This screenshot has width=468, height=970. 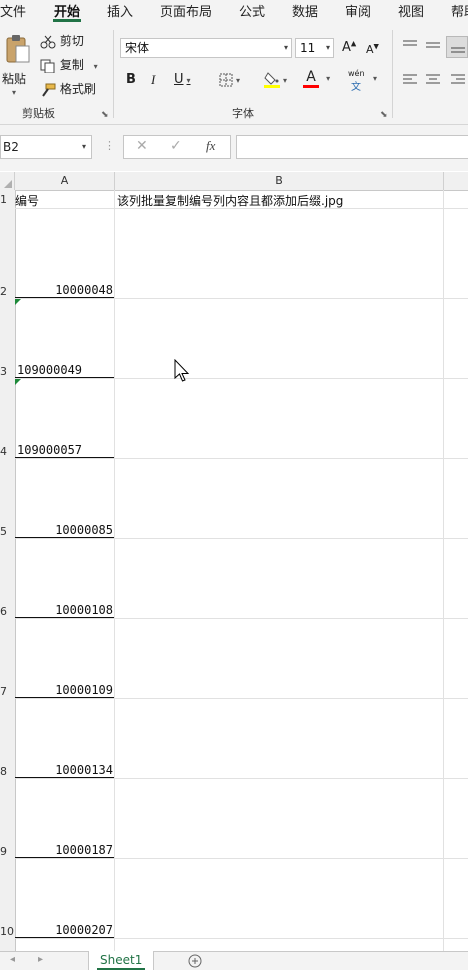 What do you see at coordinates (458, 80) in the screenshot?
I see `align-right-icon` at bounding box center [458, 80].